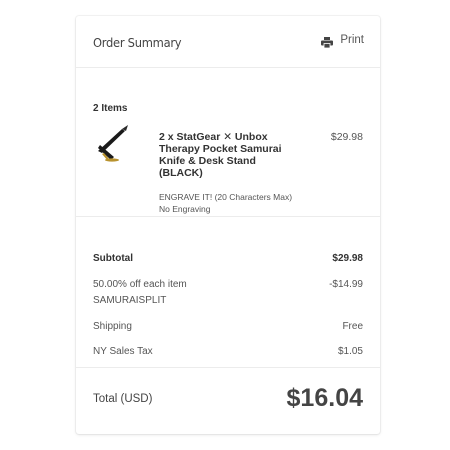 The width and height of the screenshot is (450, 450). Describe the element at coordinates (110, 108) in the screenshot. I see `items-count: 2 Items` at that location.